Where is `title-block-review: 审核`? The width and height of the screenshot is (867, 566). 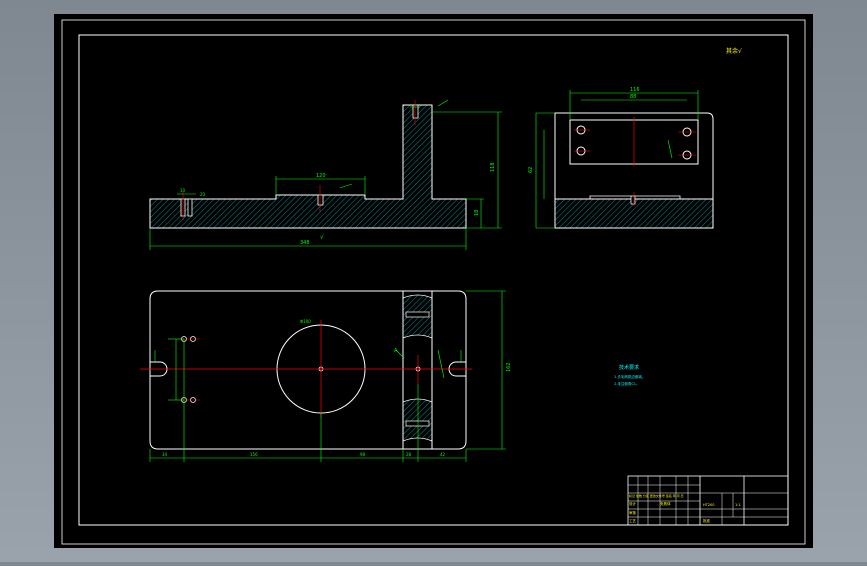
title-block-review: 审核 is located at coordinates (633, 512).